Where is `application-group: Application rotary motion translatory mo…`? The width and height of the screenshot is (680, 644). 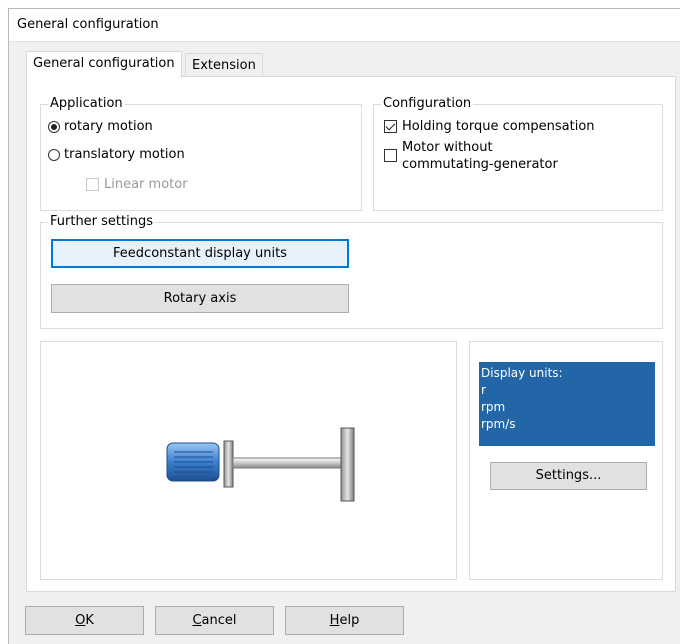 application-group: Application rotary motion translatory mo… is located at coordinates (201, 153).